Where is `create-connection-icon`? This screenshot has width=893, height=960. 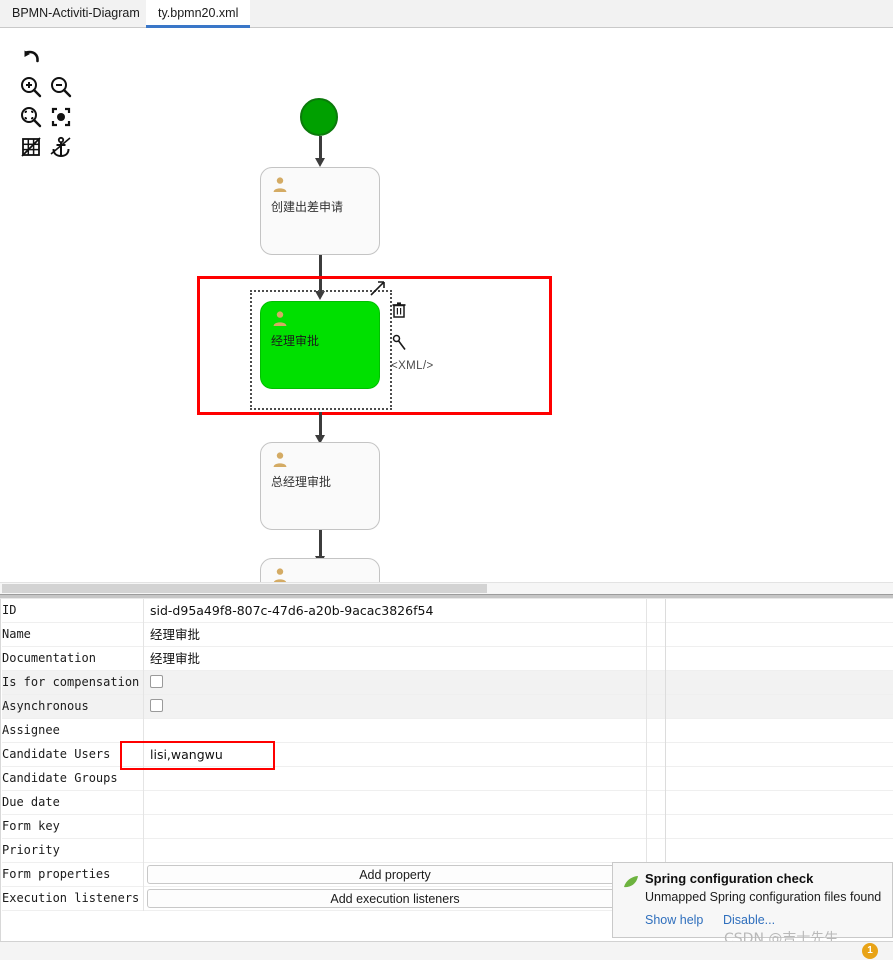 create-connection-icon is located at coordinates (378, 289).